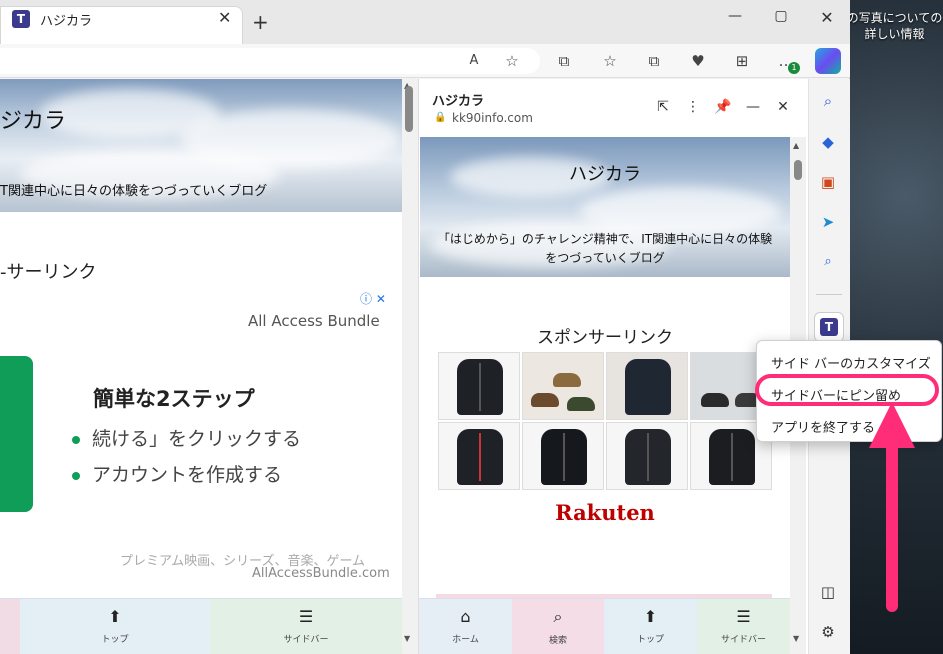  Describe the element at coordinates (828, 592) in the screenshot. I see `sidebar-hide-icon: ◫` at that location.